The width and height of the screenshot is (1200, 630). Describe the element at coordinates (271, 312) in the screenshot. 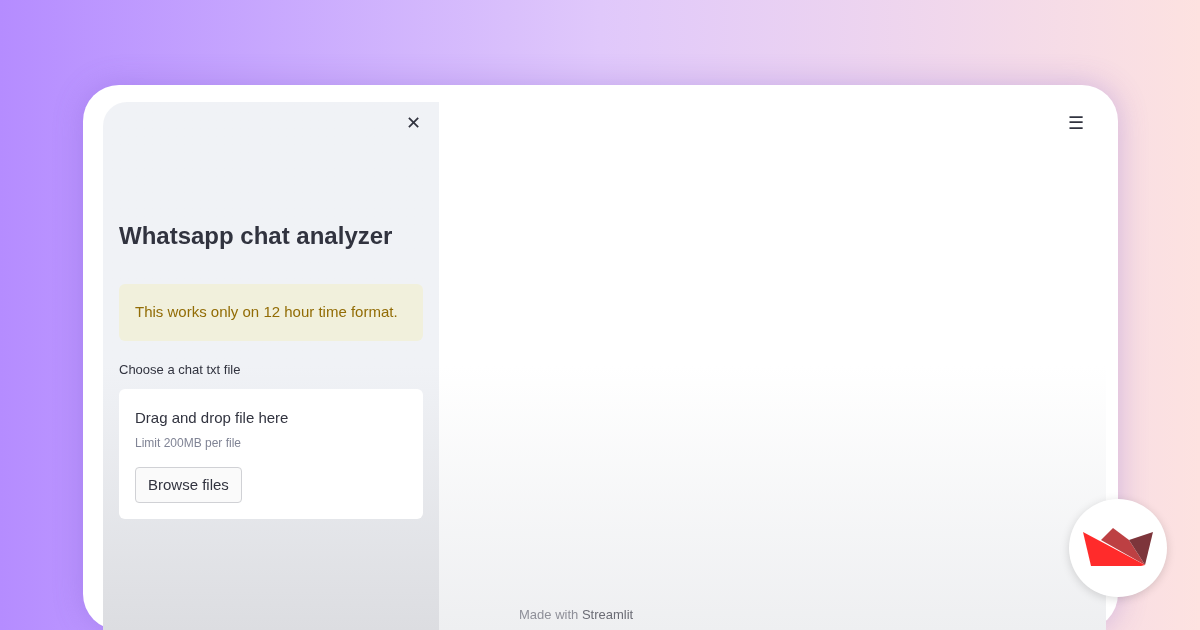

I see `warning-alert: This works only on 12 hour time format.` at that location.